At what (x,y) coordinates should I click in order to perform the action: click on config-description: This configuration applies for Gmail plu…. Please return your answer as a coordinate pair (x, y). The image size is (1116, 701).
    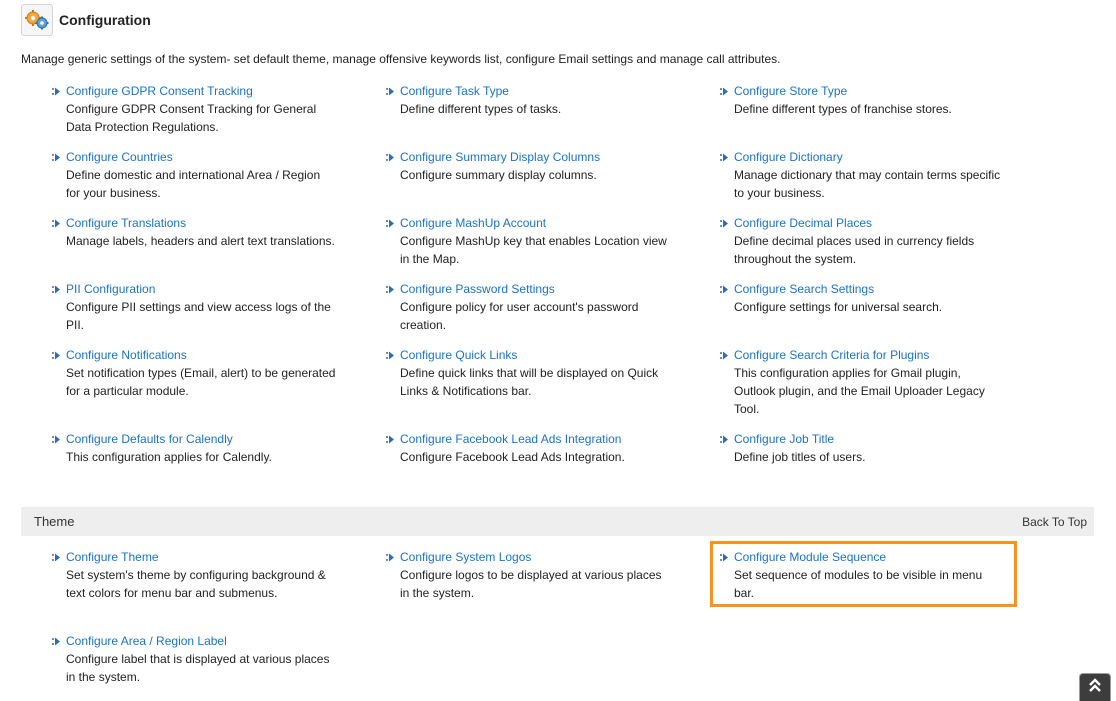
    Looking at the image, I should click on (859, 391).